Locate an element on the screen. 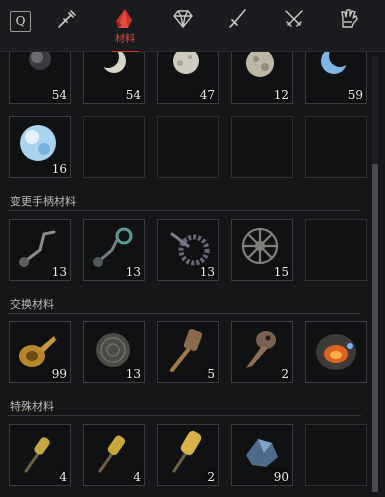 The width and height of the screenshot is (385, 497). crossed-swords-icon is located at coordinates (294, 18).